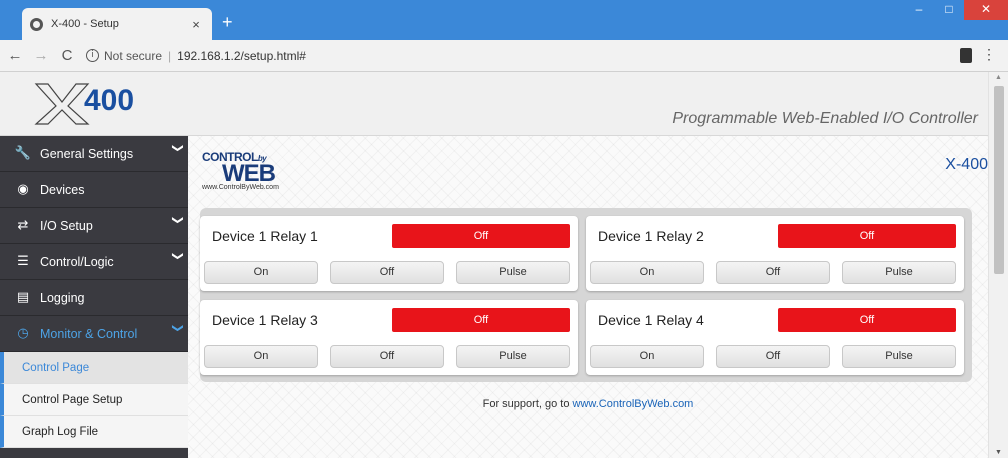 The image size is (1008, 458). Describe the element at coordinates (109, 100) in the screenshot. I see `logo-text-400: 400` at that location.